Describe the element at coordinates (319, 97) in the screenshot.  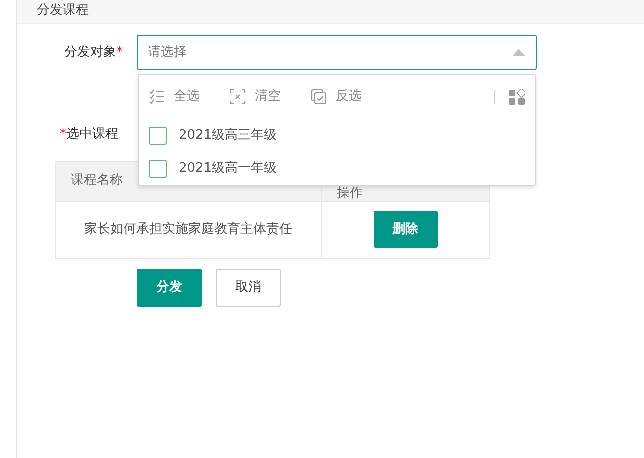
I see `invert-icon` at that location.